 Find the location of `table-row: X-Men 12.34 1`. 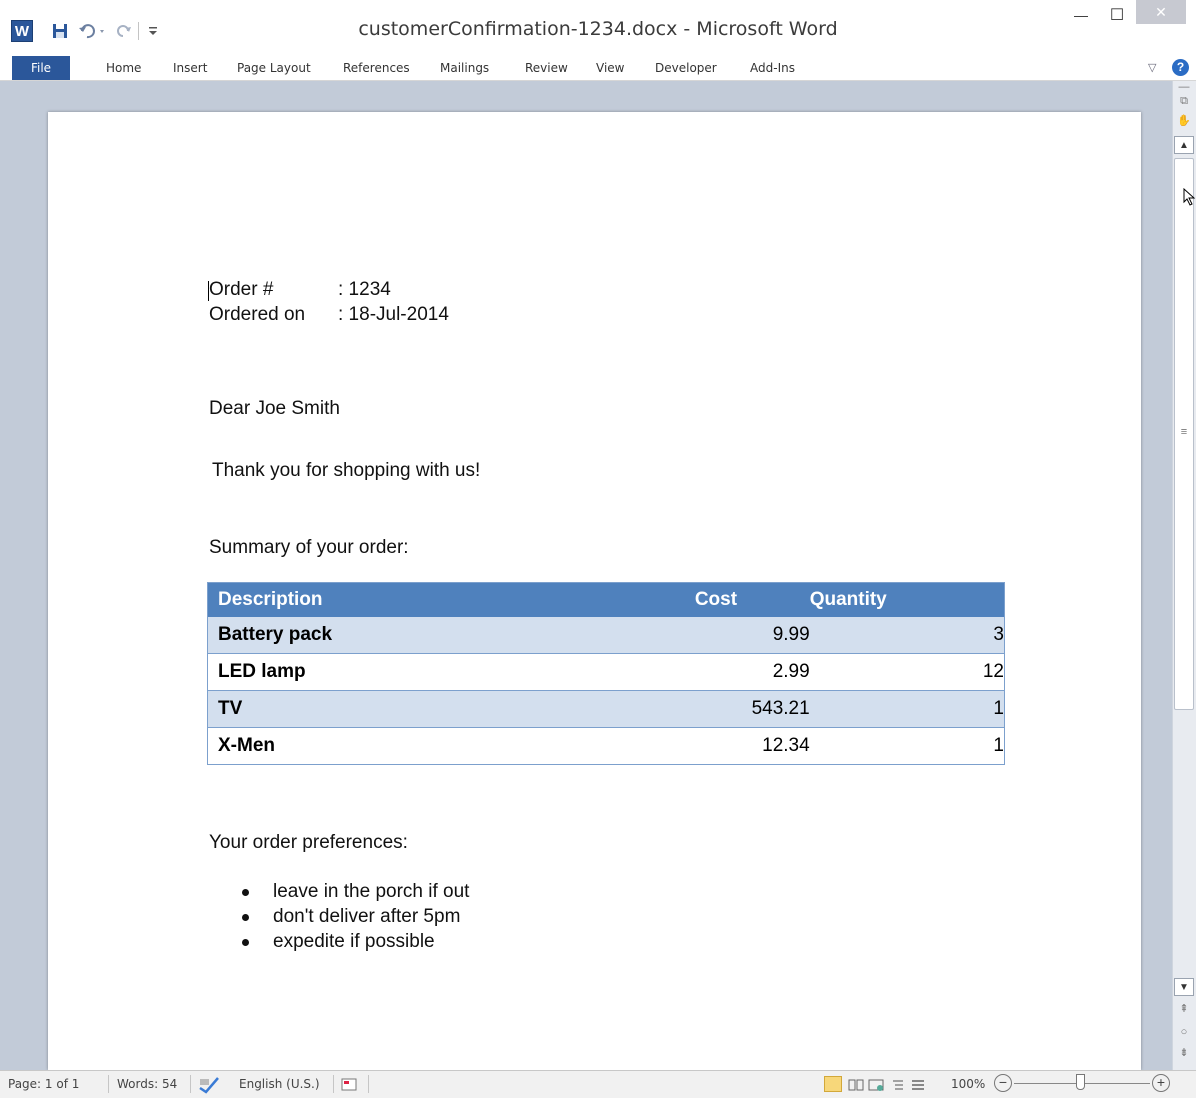

table-row: X-Men 12.34 1 is located at coordinates (606, 746).